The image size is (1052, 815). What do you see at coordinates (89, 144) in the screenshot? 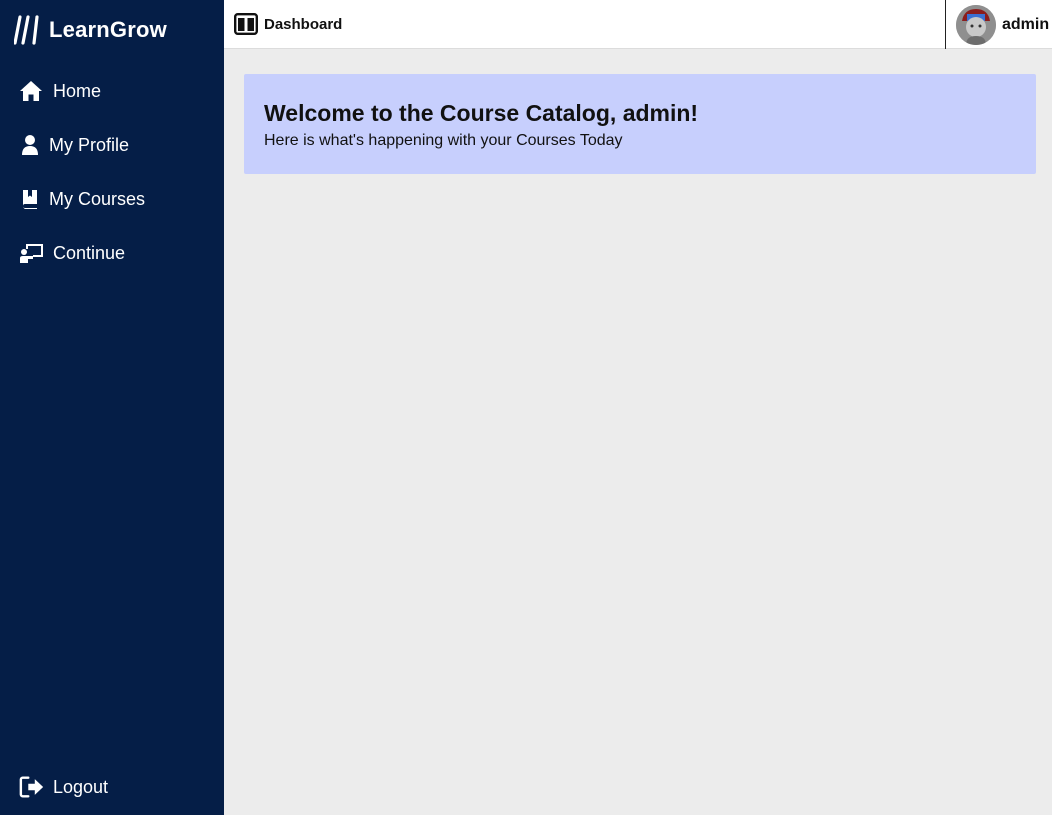
I see `sidebar-item-label: My Profile` at bounding box center [89, 144].